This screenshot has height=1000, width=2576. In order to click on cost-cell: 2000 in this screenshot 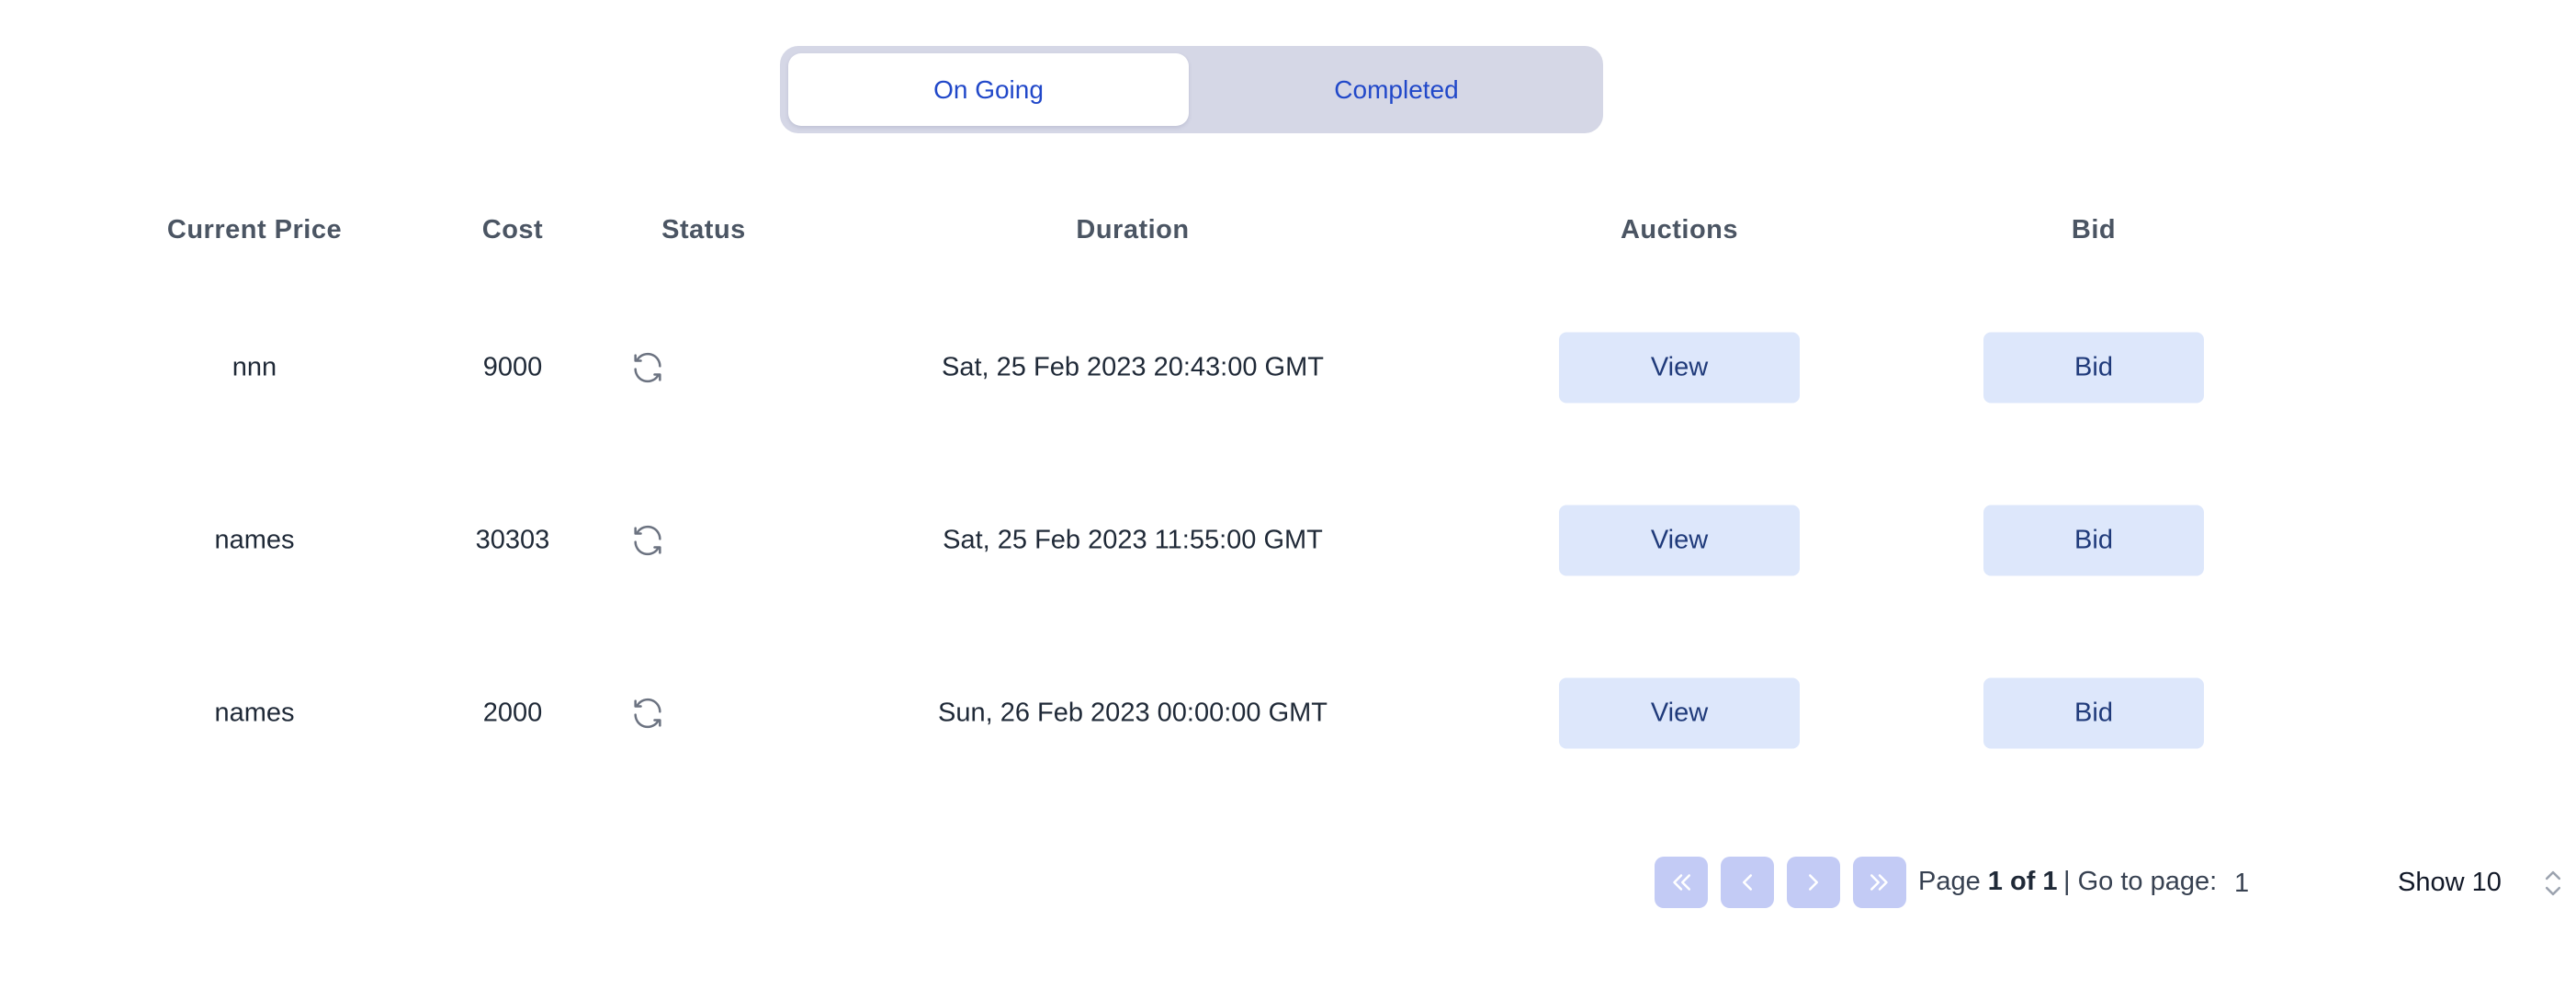, I will do `click(512, 713)`.